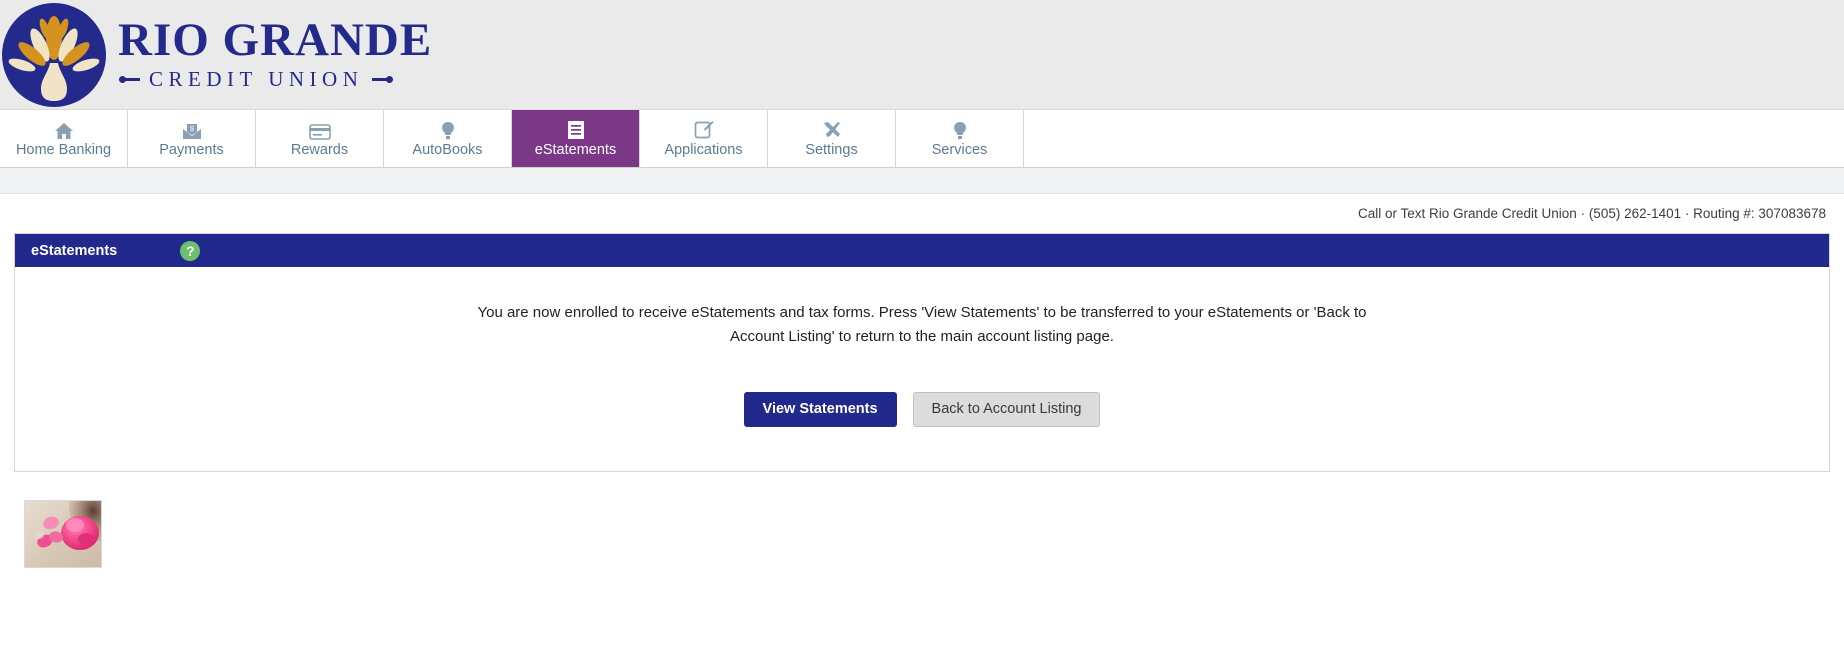  I want to click on sub-navigation-strip, so click(922, 181).